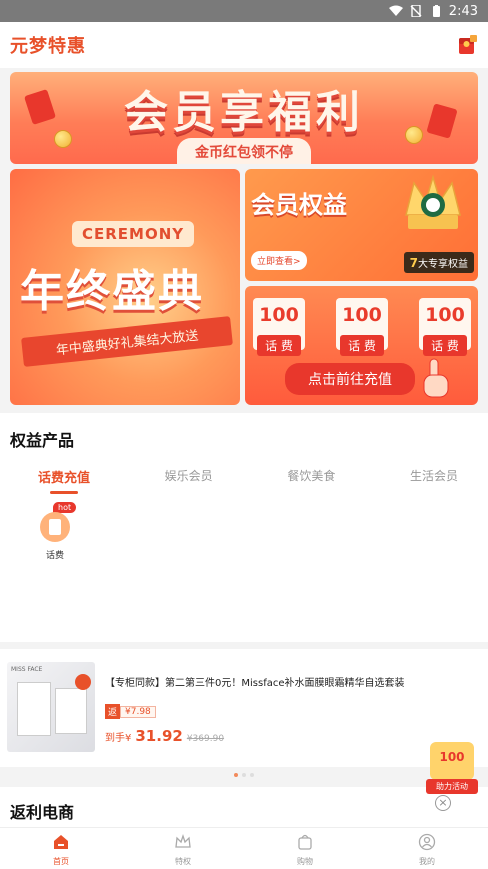  Describe the element at coordinates (27, 669) in the screenshot. I see `goods-brand: MISS FACE` at that location.